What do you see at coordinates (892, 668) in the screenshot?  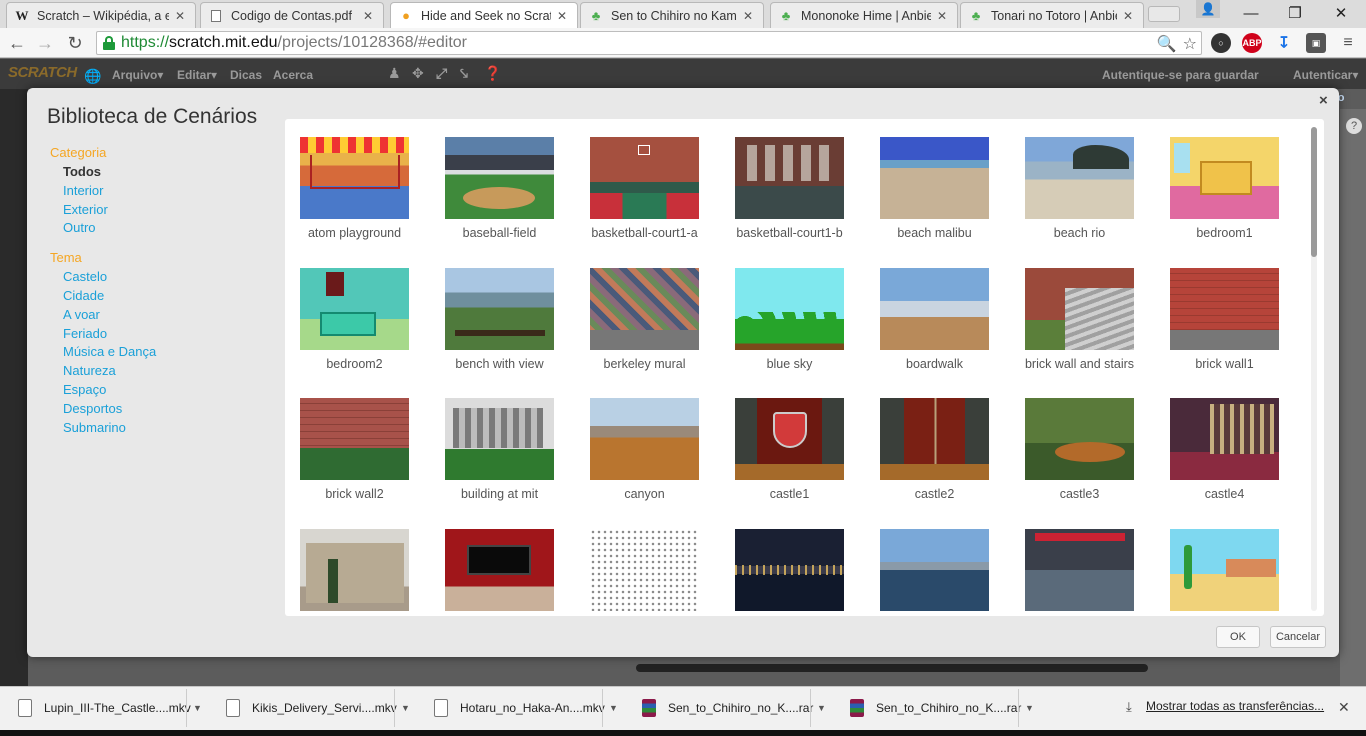 I see `scripts-horizontal-scrollbar` at bounding box center [892, 668].